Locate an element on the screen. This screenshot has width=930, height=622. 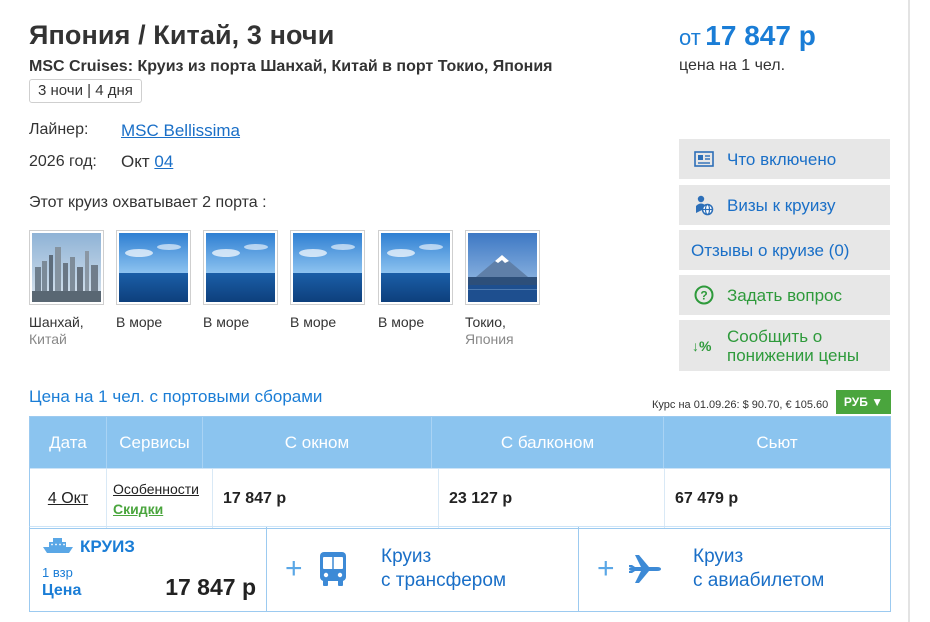
currency-select: РУБ ▼ is located at coordinates (863, 402).